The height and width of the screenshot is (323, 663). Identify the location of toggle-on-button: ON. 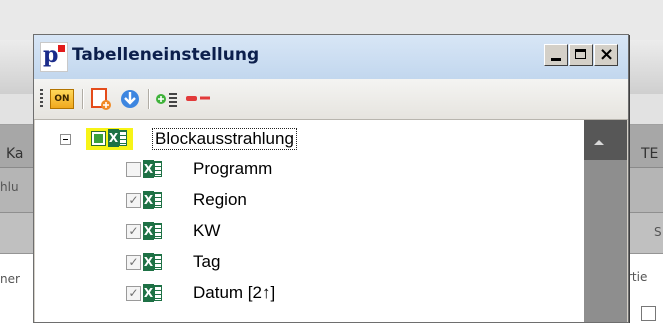
(62, 99).